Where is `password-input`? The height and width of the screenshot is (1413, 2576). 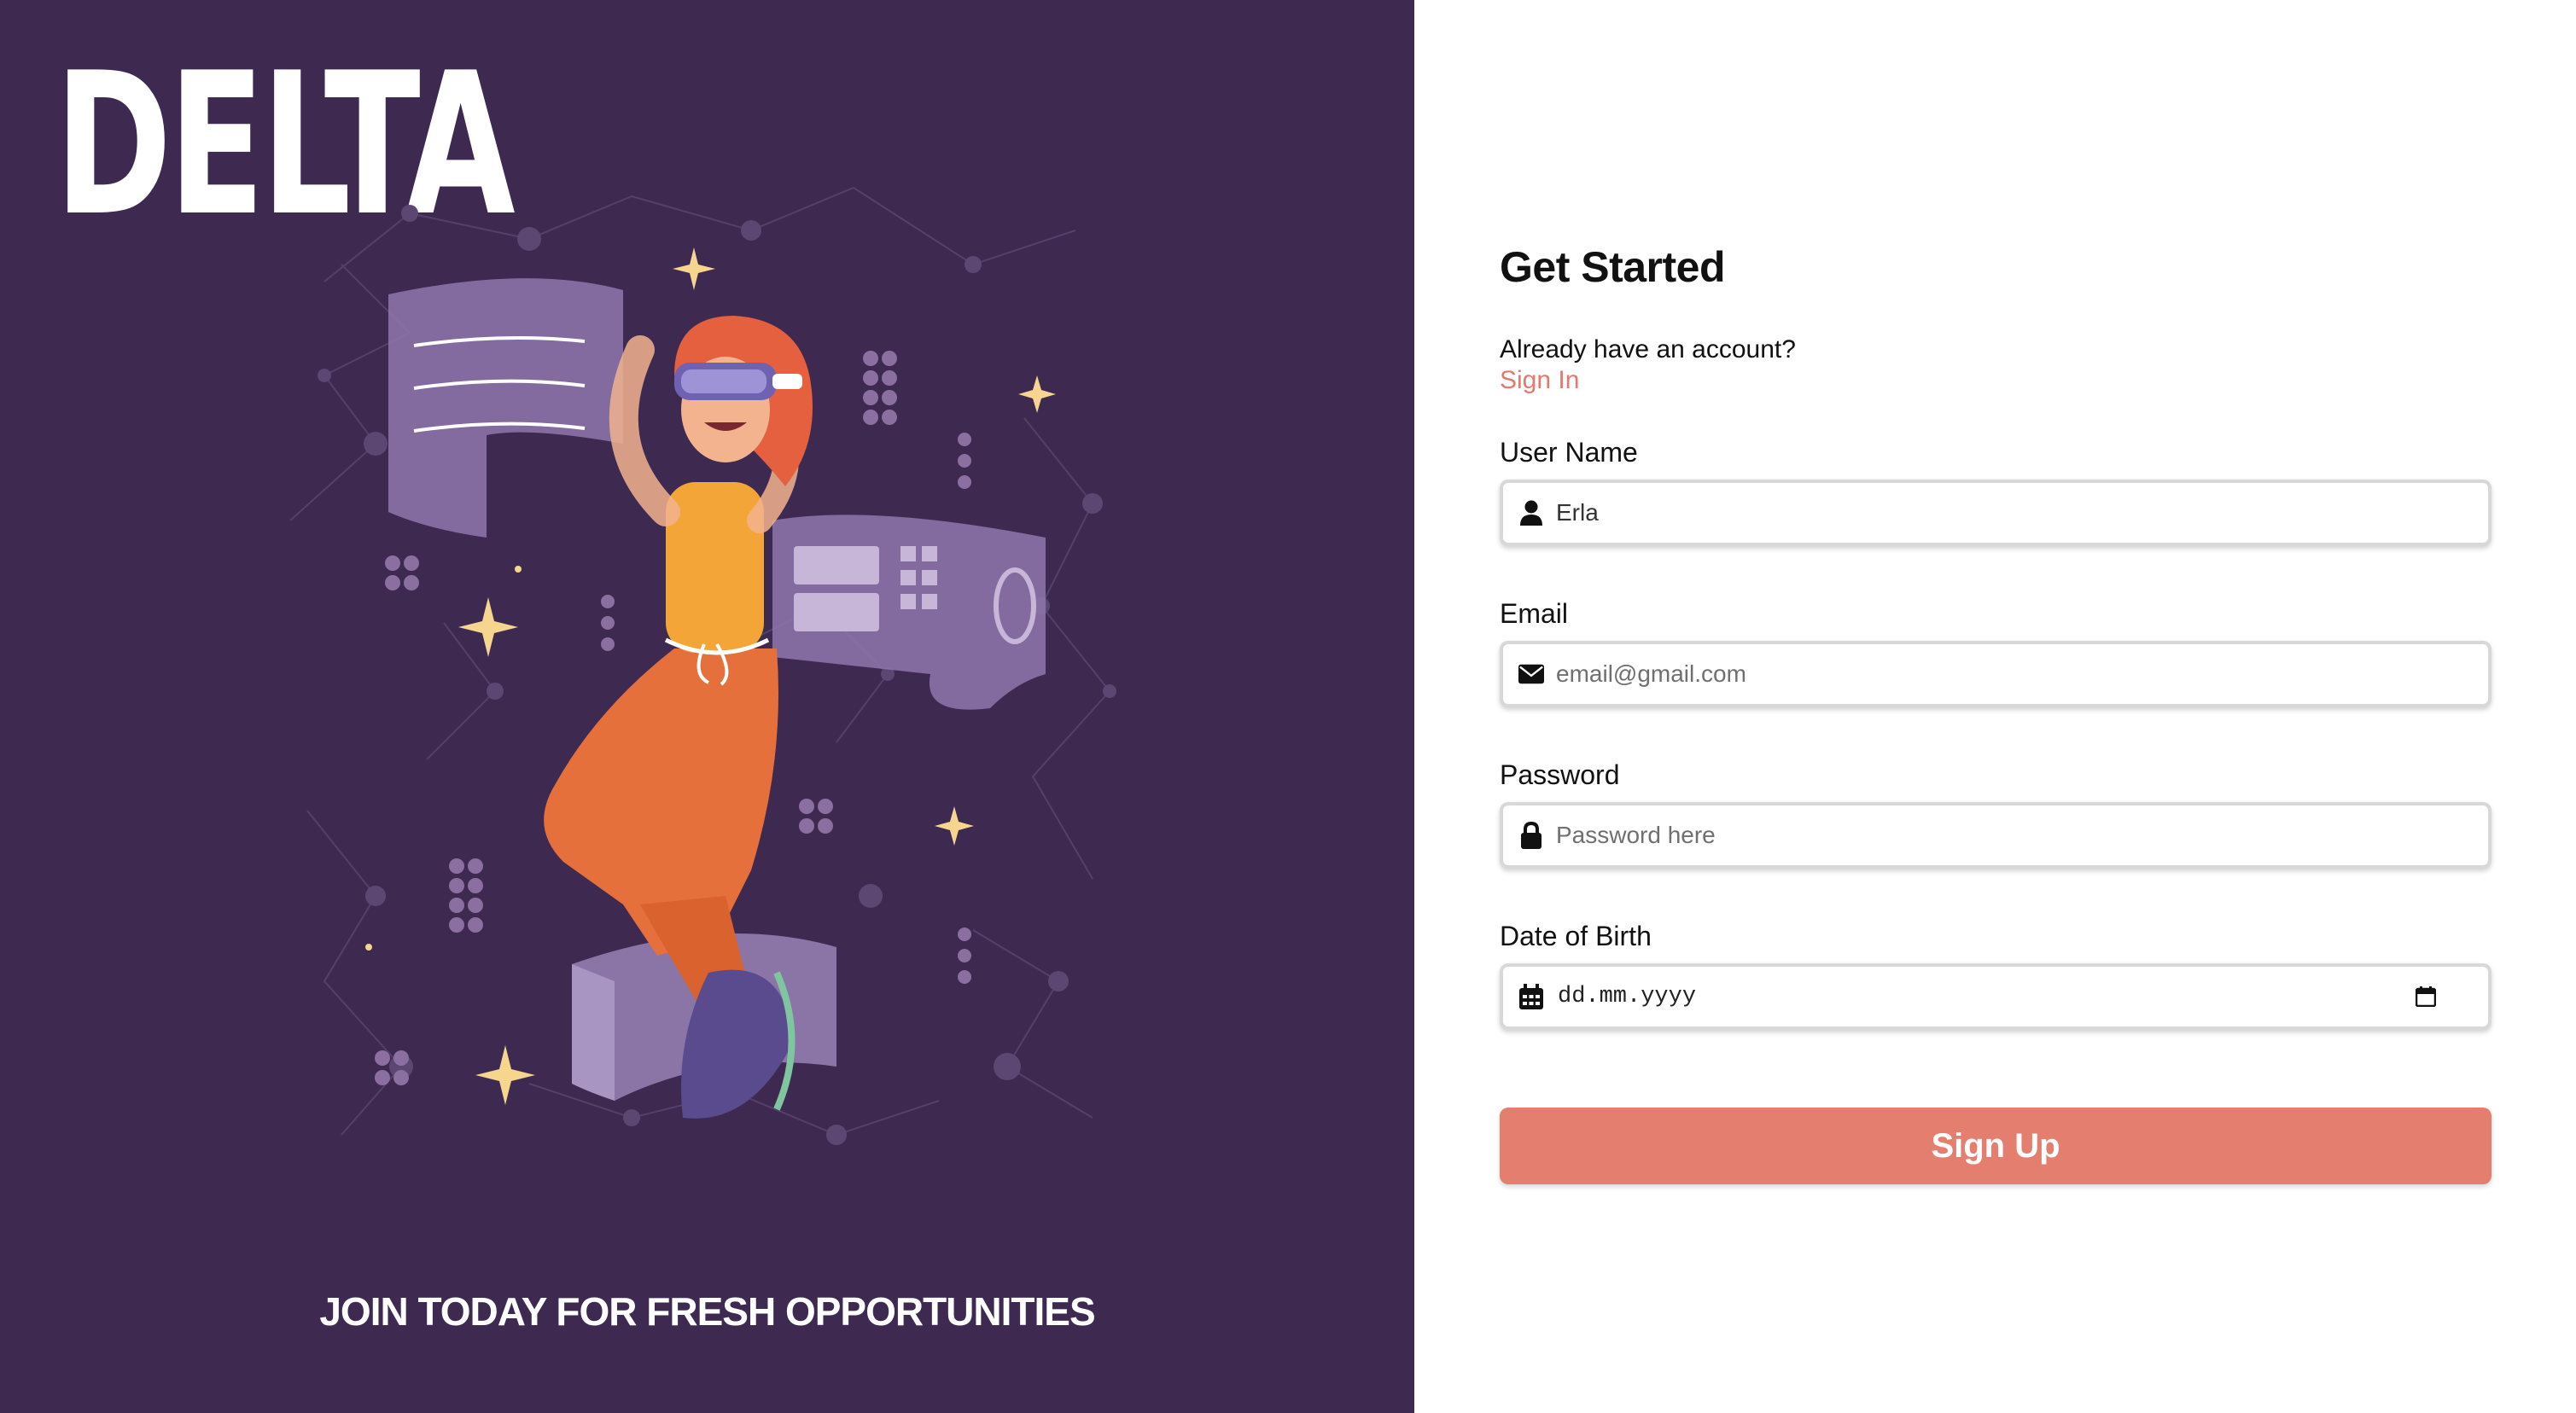 password-input is located at coordinates (2022, 835).